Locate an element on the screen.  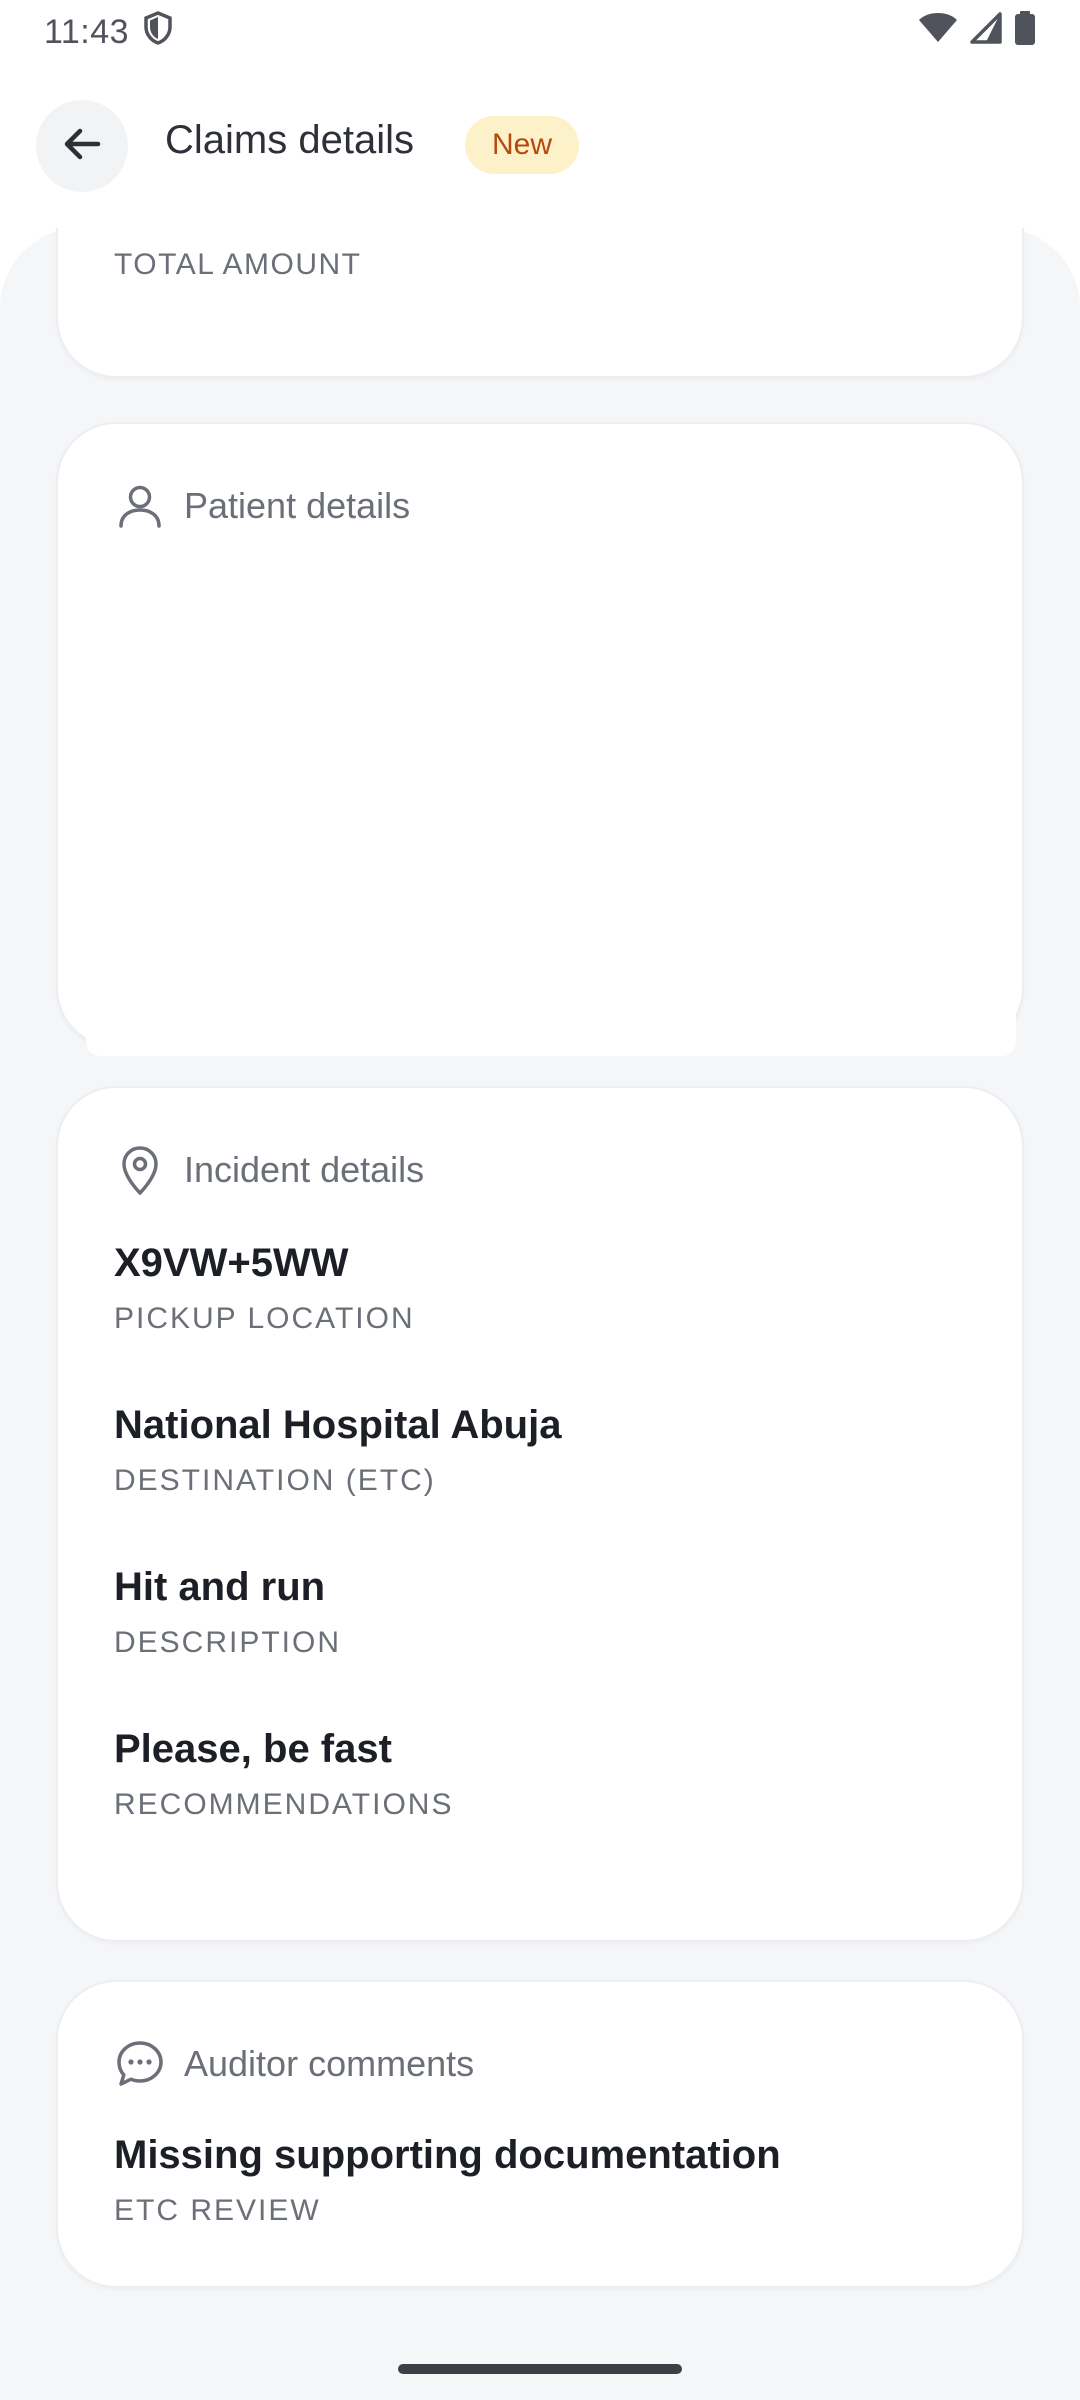
recommendations-field: Please, be fast RECOMMENDATIONS is located at coordinates (283, 1773).